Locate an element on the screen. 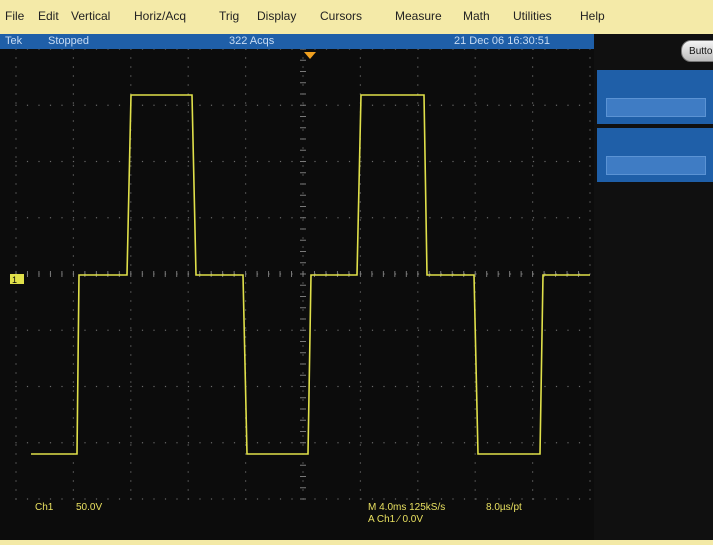  ch1-scale: 50.0V is located at coordinates (89, 507).